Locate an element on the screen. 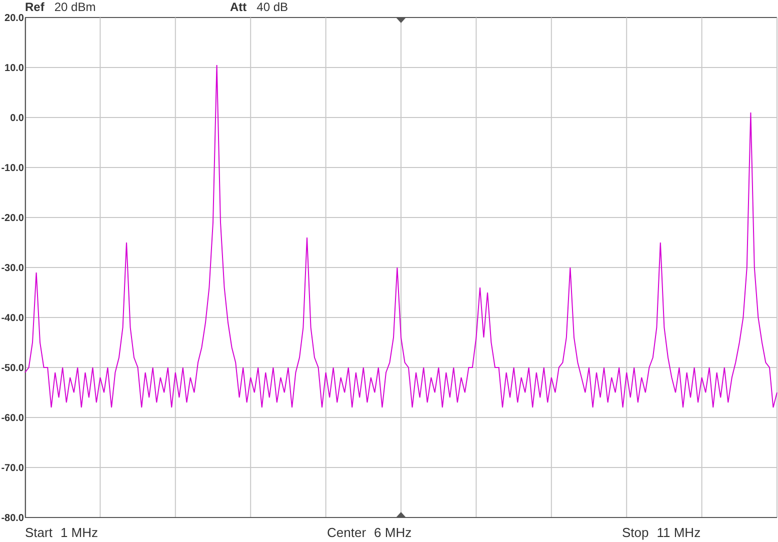  frequency-label: Stop is located at coordinates (635, 532).